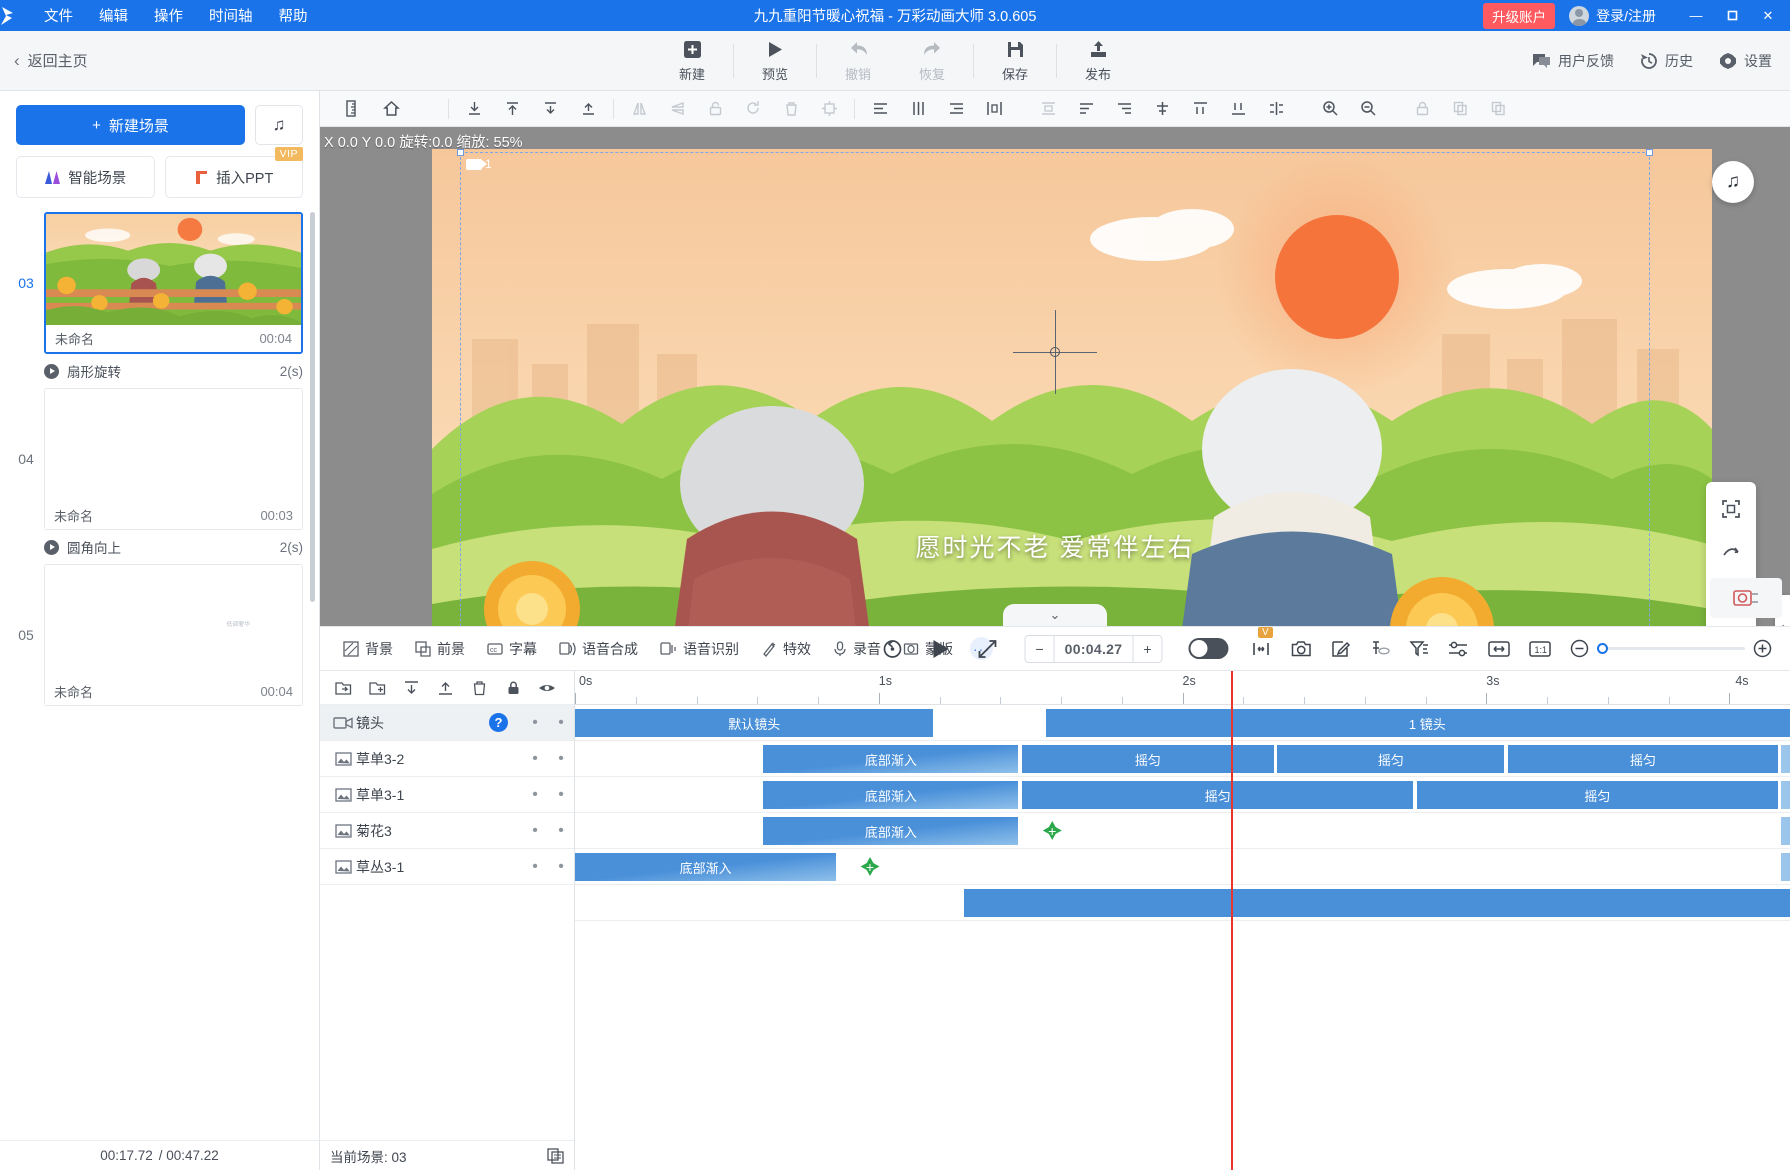  I want to click on timeline-track-camera: 默认镜头 1 镜头 +, so click(1182, 723).